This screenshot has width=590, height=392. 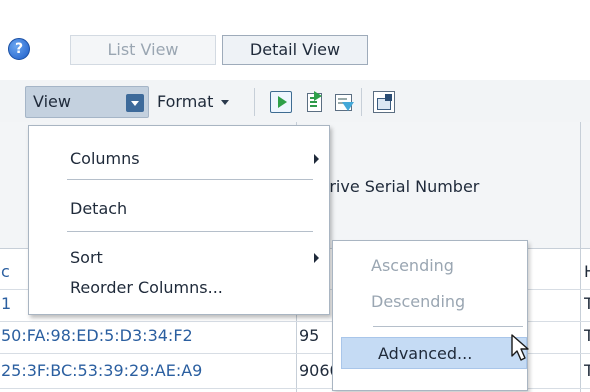 What do you see at coordinates (520, 347) in the screenshot?
I see `mouse-cursor-icon` at bounding box center [520, 347].